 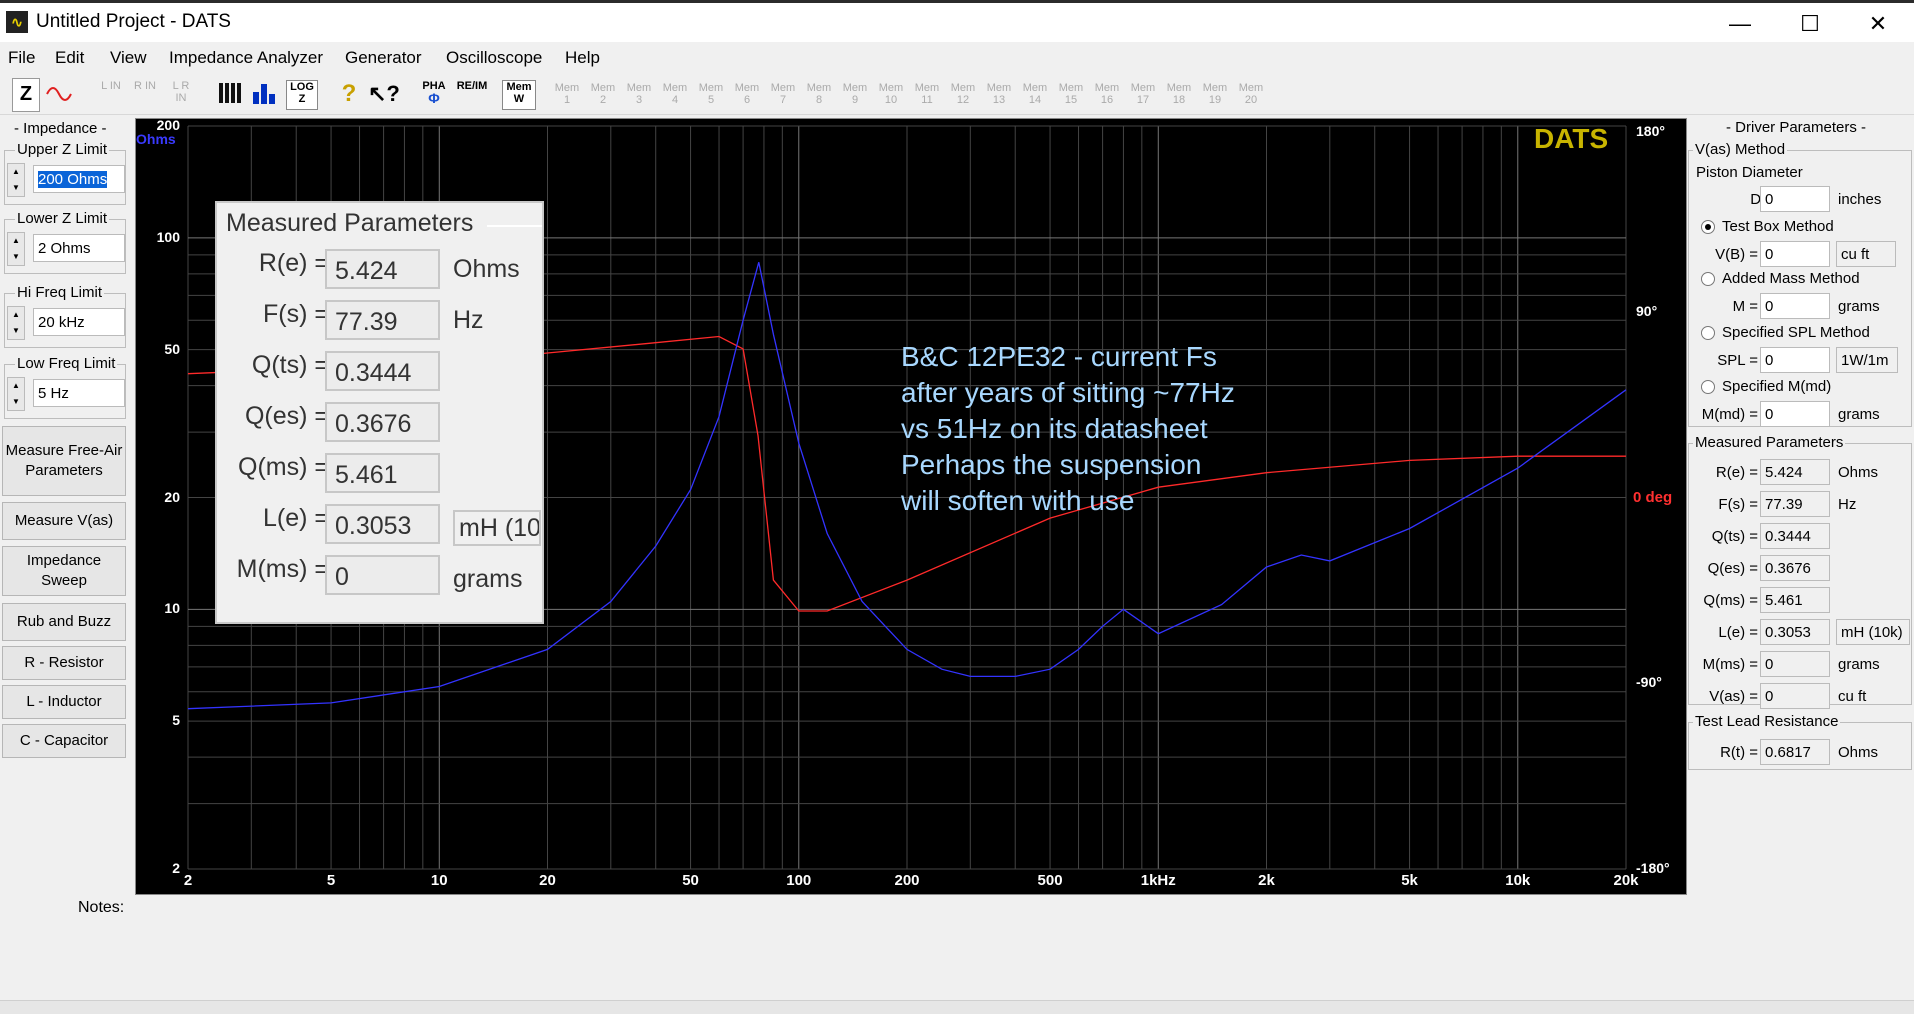 I want to click on right-param-unit: cu ft, so click(x=1852, y=696).